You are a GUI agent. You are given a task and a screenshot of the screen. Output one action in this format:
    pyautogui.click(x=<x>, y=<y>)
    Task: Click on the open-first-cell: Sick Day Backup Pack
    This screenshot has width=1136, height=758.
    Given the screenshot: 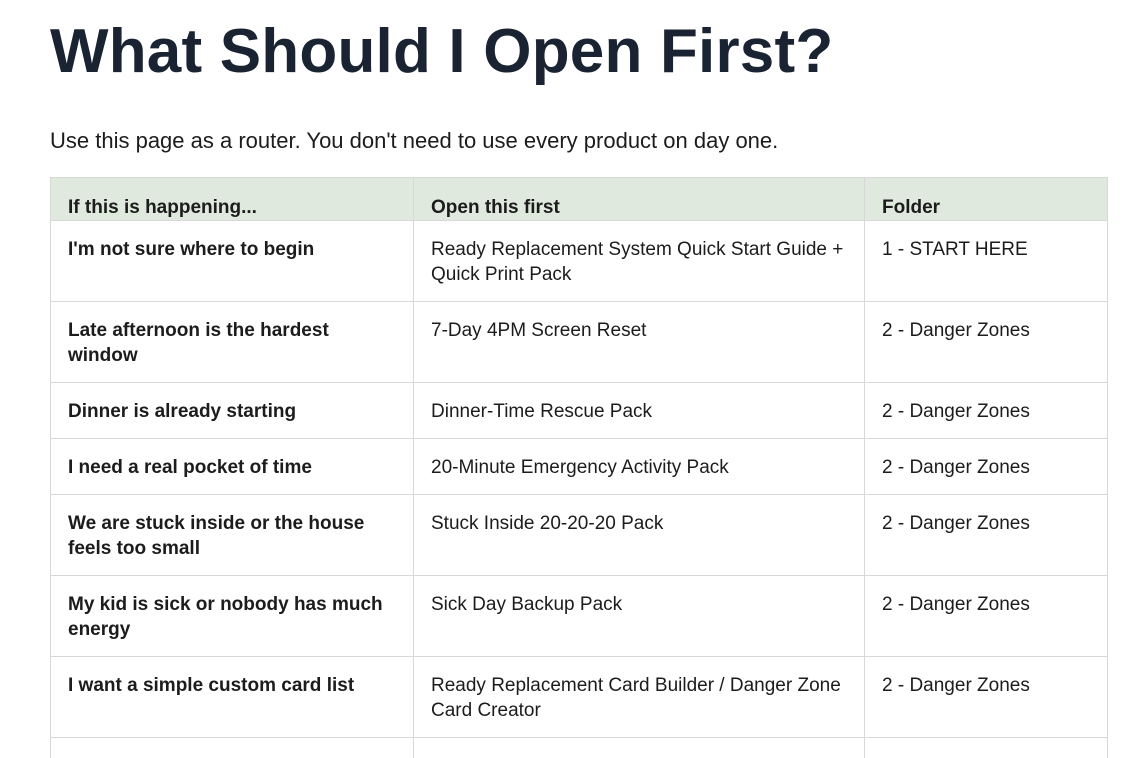 What is the action you would take?
    pyautogui.click(x=639, y=616)
    